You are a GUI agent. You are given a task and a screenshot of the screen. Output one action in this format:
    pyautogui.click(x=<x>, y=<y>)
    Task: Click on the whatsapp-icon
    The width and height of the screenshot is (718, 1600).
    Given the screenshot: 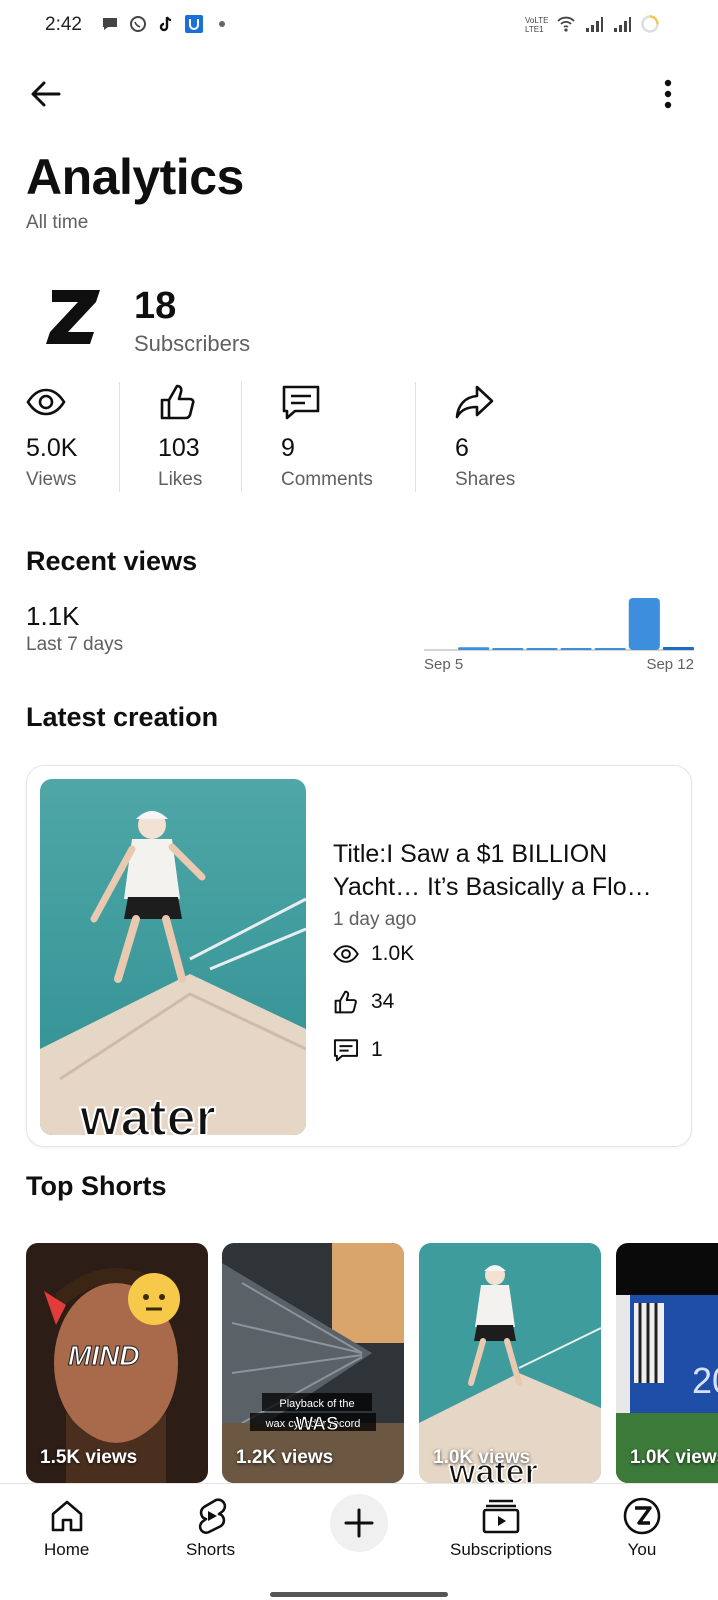 What is the action you would take?
    pyautogui.click(x=138, y=24)
    